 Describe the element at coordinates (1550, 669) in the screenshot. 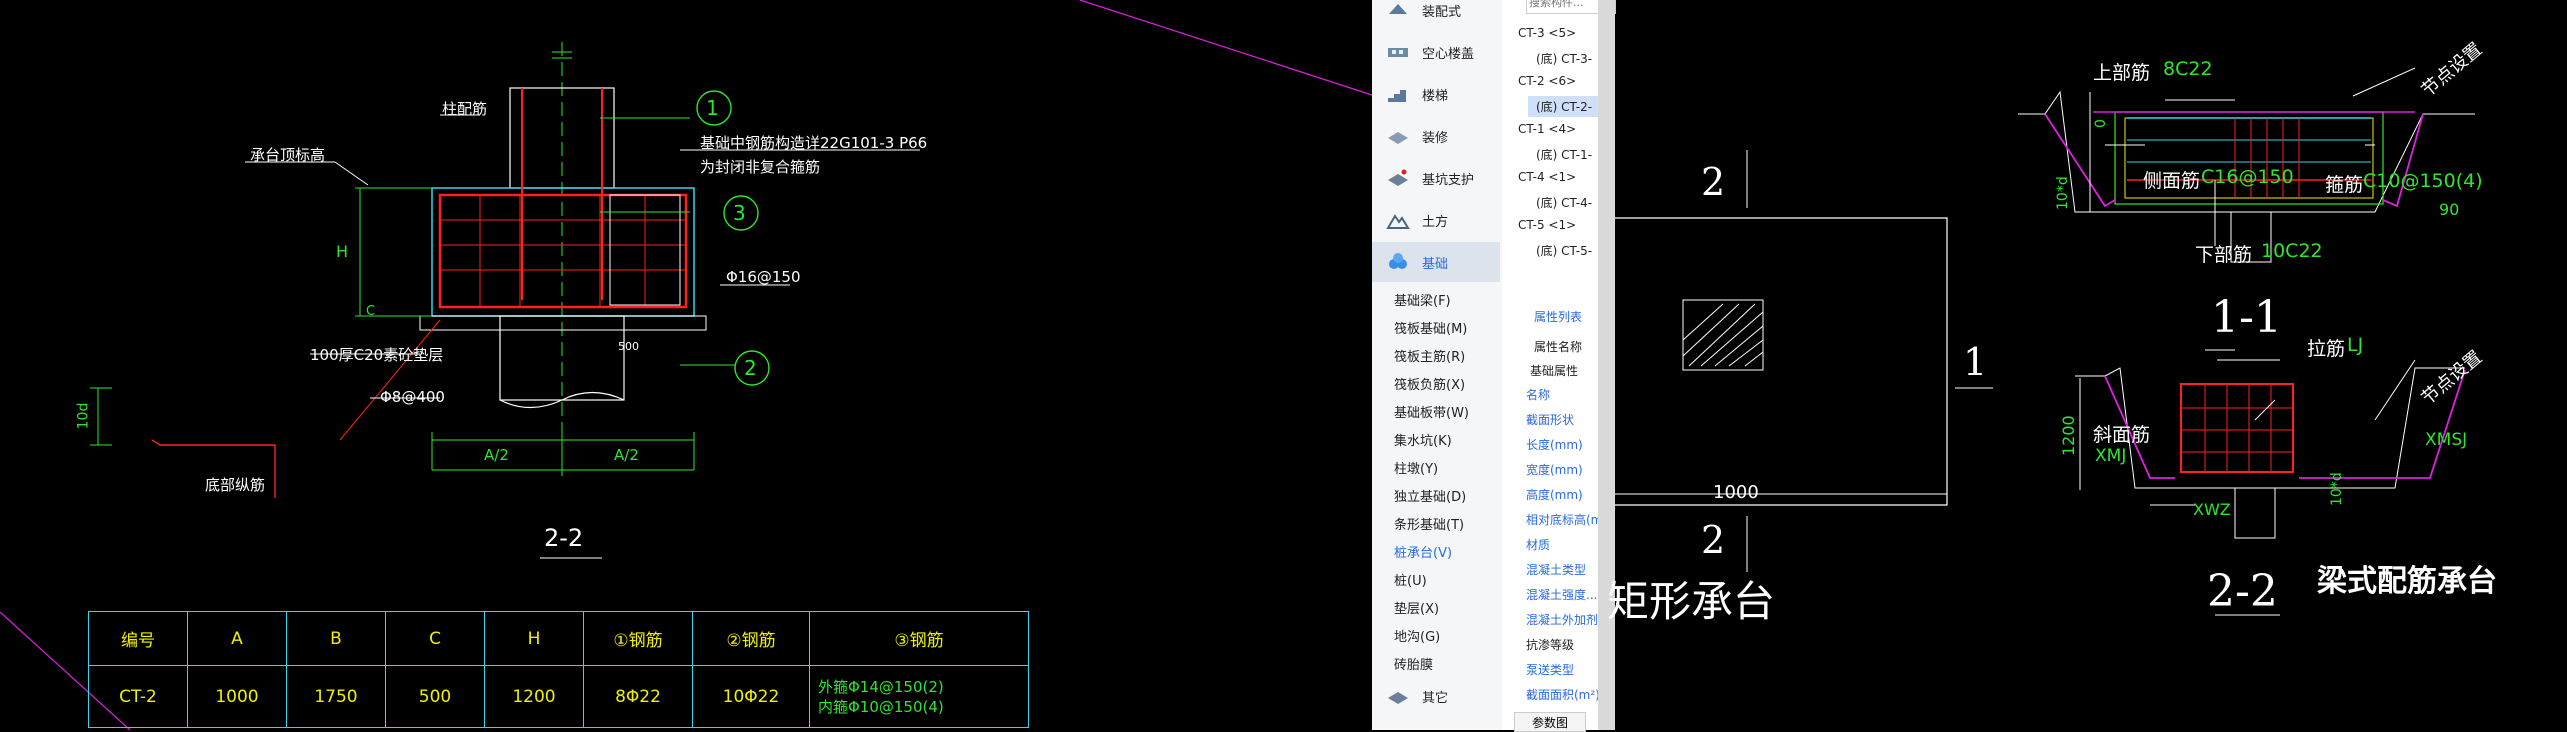

I see `property-row: 泵送类型` at that location.